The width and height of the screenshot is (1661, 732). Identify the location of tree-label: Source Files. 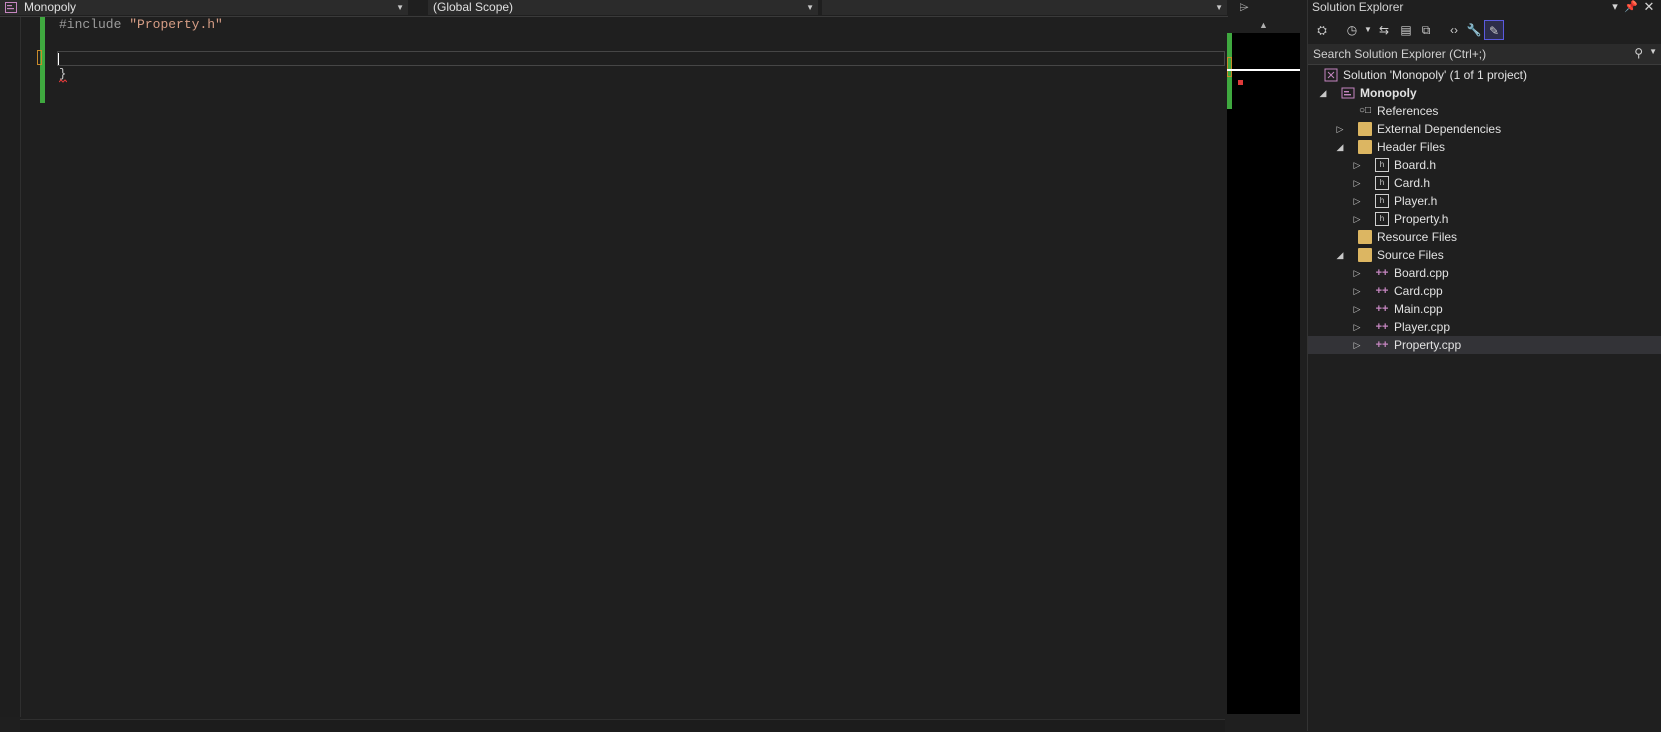
(1410, 255).